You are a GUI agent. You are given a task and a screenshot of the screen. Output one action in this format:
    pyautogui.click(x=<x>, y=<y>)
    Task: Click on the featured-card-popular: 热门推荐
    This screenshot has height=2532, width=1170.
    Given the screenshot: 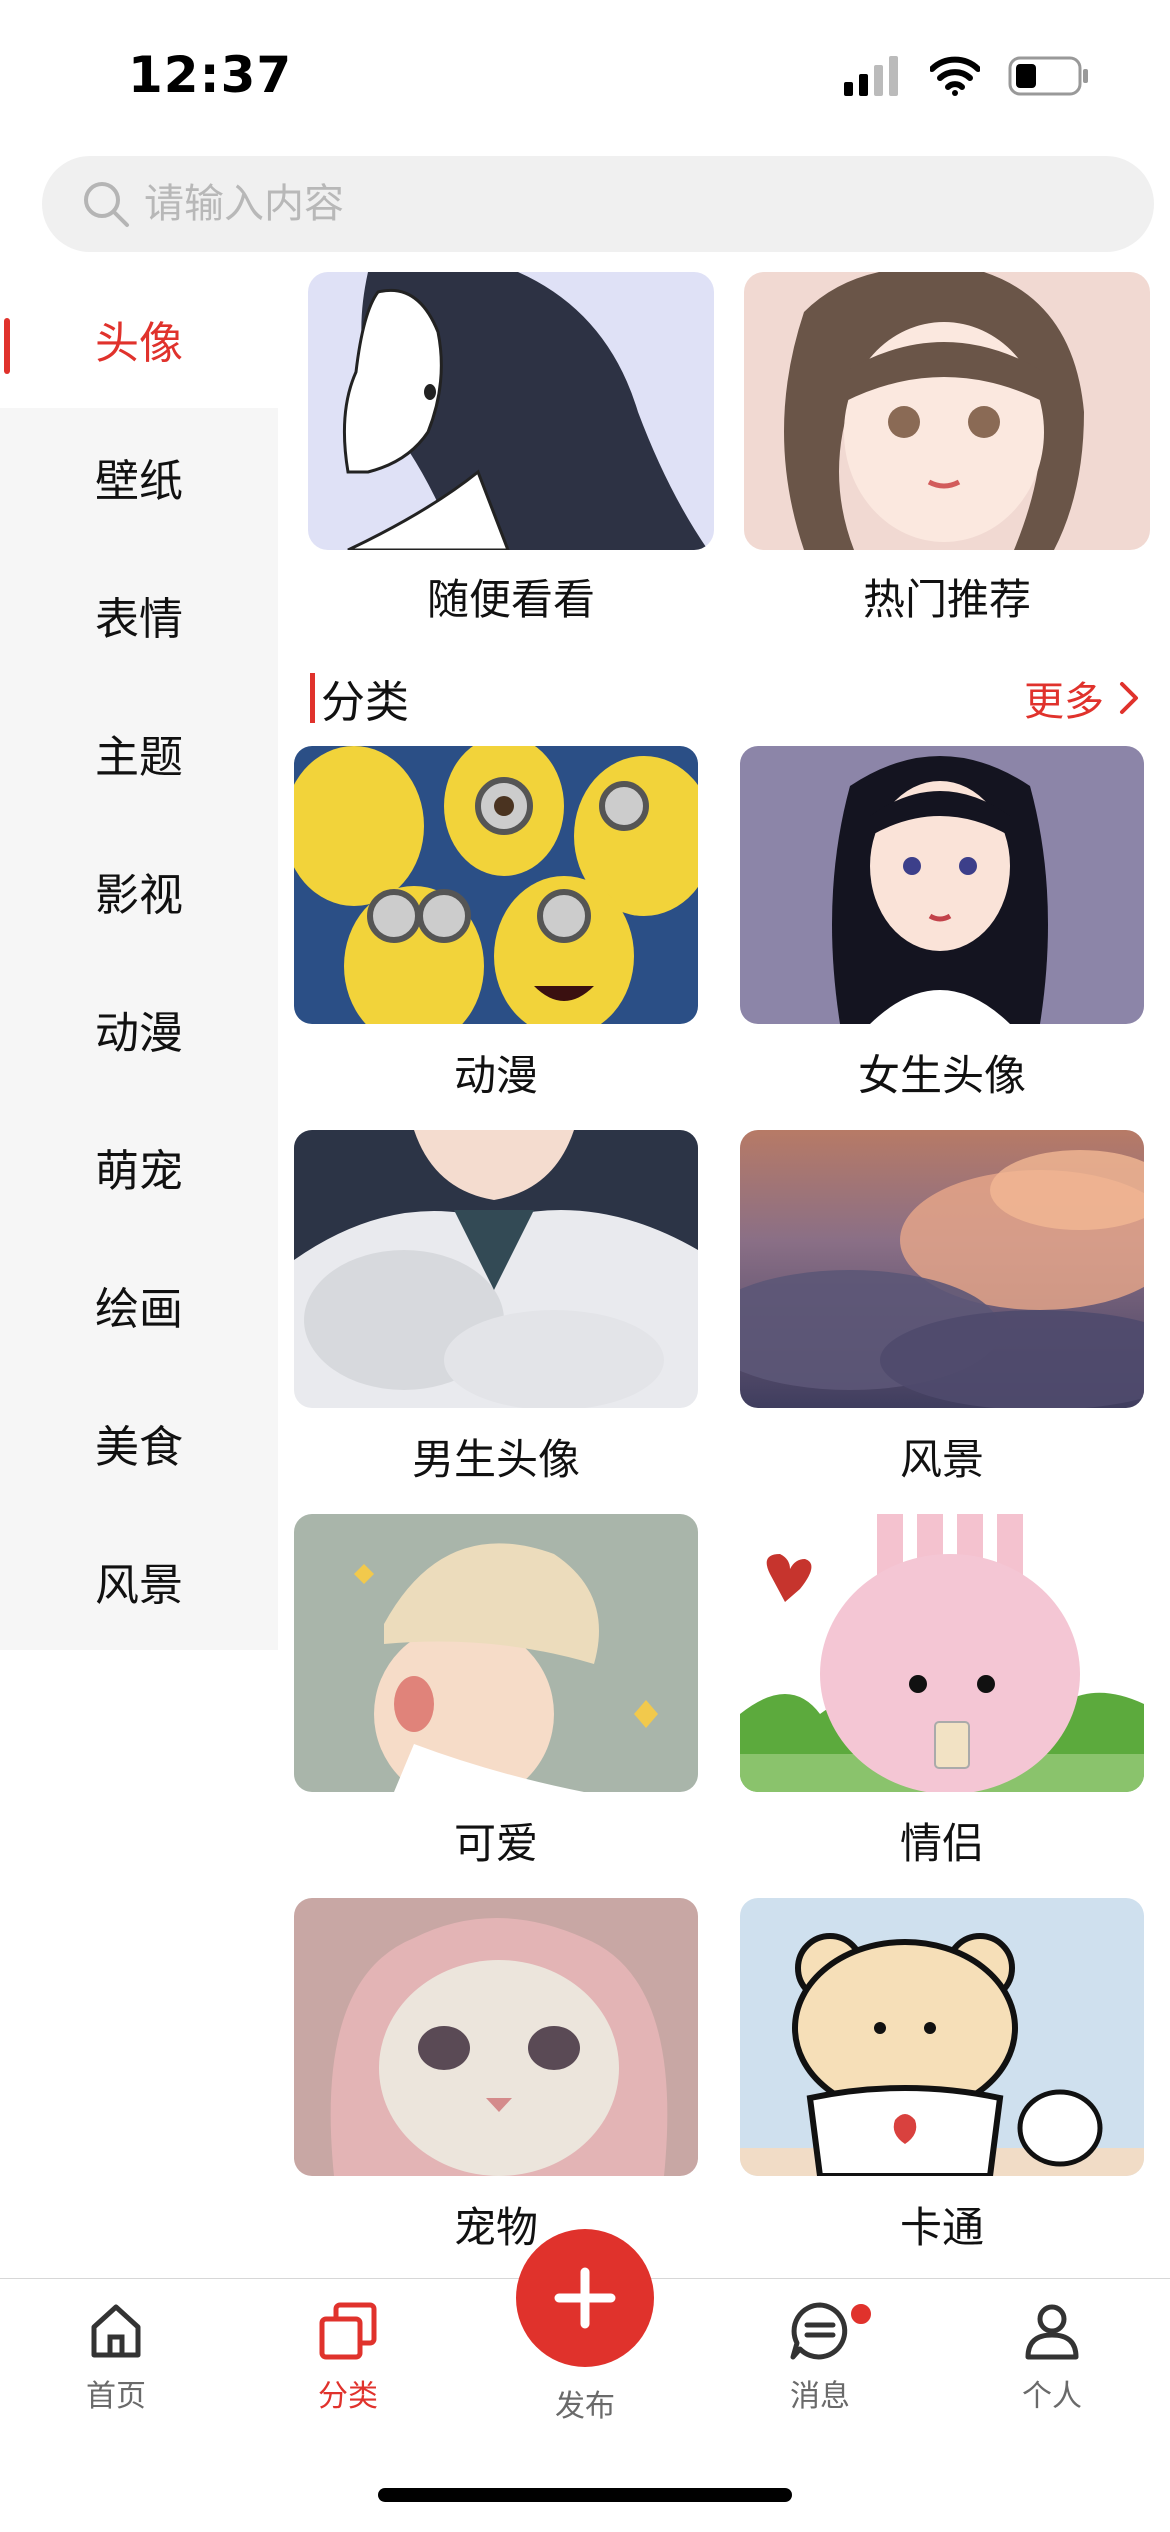 What is the action you would take?
    pyautogui.click(x=947, y=449)
    